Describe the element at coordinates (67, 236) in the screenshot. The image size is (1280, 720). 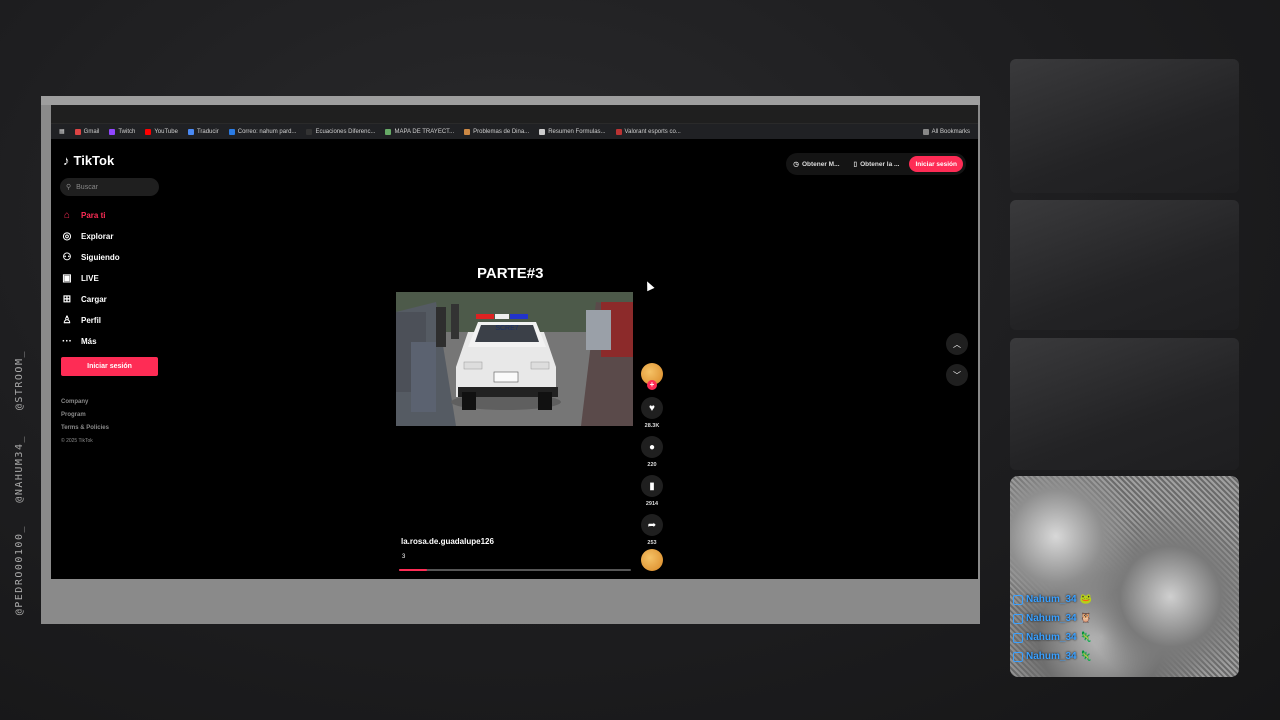
I see `compass-icon: ◎` at that location.